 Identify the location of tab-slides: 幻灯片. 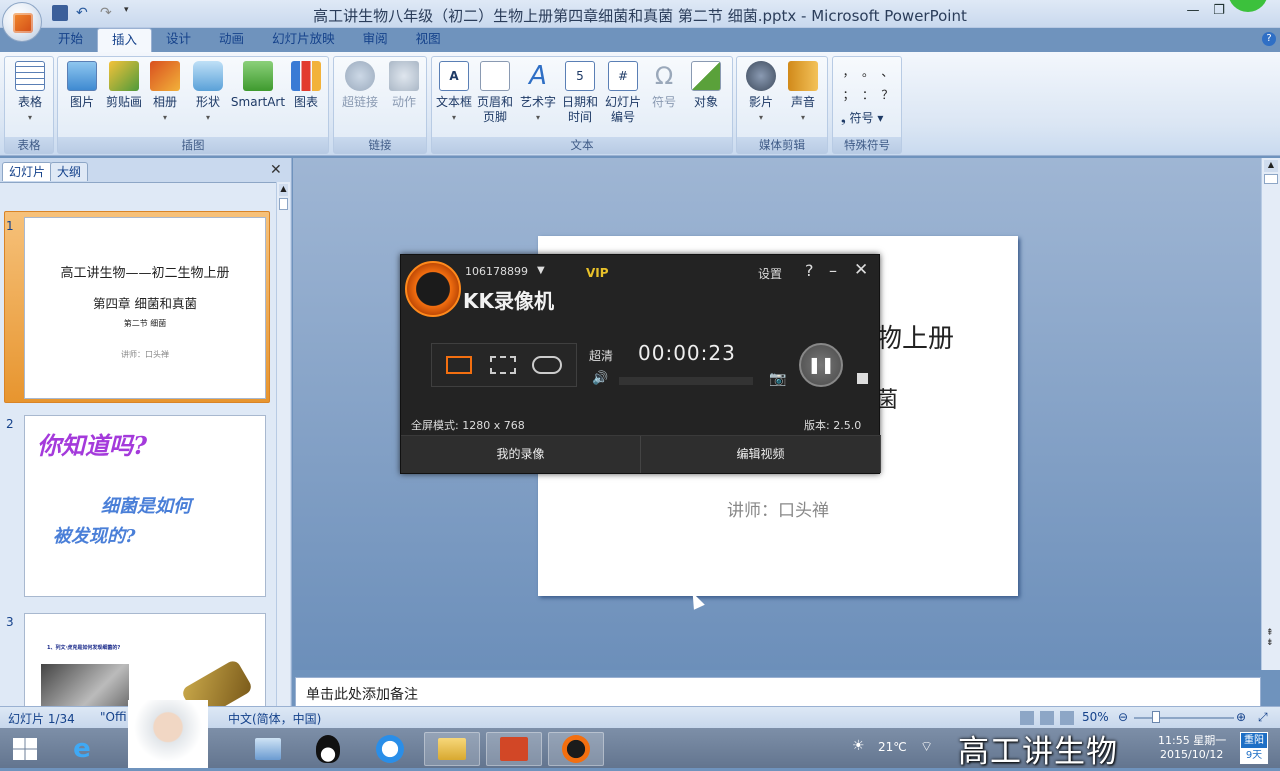
(27, 171).